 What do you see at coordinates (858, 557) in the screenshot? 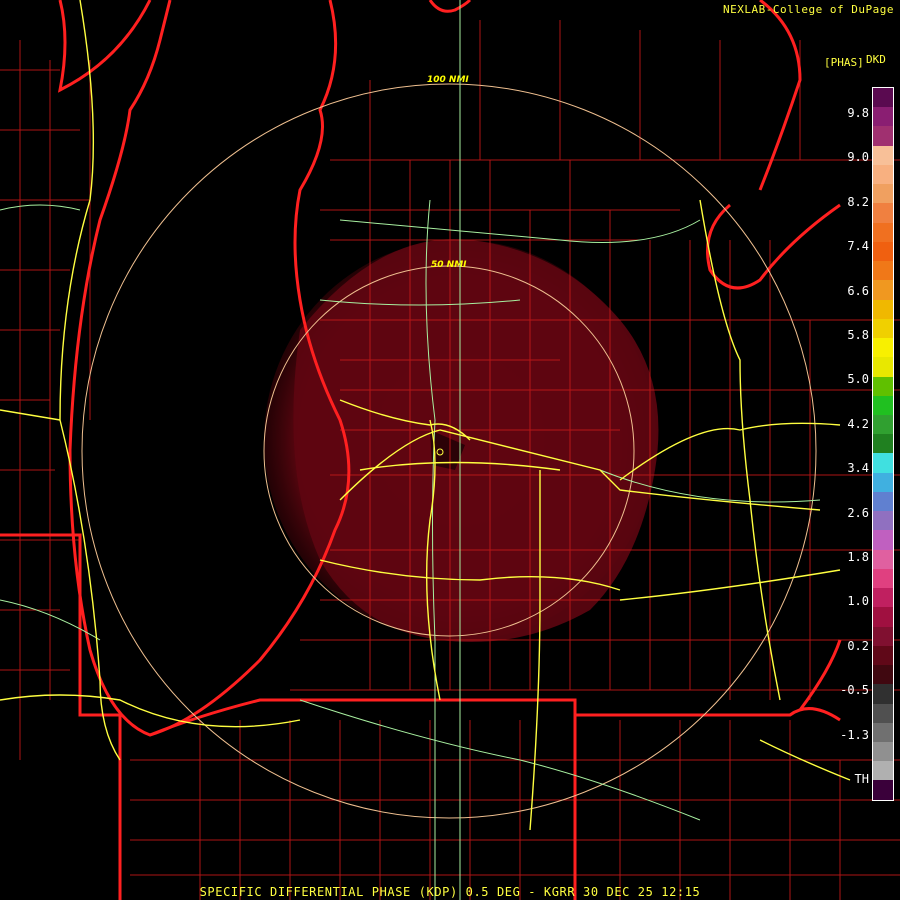
I see `legend-tick-label: 1.8` at bounding box center [858, 557].